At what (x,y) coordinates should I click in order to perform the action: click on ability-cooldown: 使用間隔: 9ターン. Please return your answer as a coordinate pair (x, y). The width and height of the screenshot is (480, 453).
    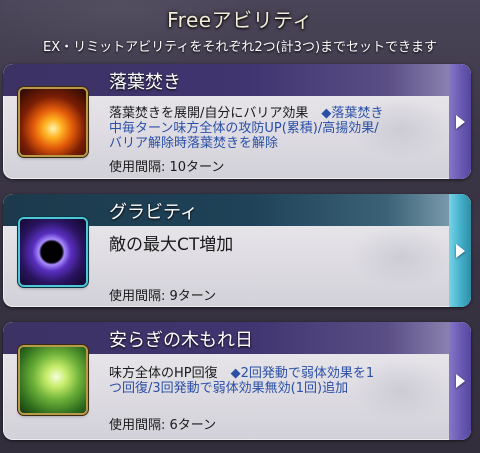
    Looking at the image, I should click on (163, 296).